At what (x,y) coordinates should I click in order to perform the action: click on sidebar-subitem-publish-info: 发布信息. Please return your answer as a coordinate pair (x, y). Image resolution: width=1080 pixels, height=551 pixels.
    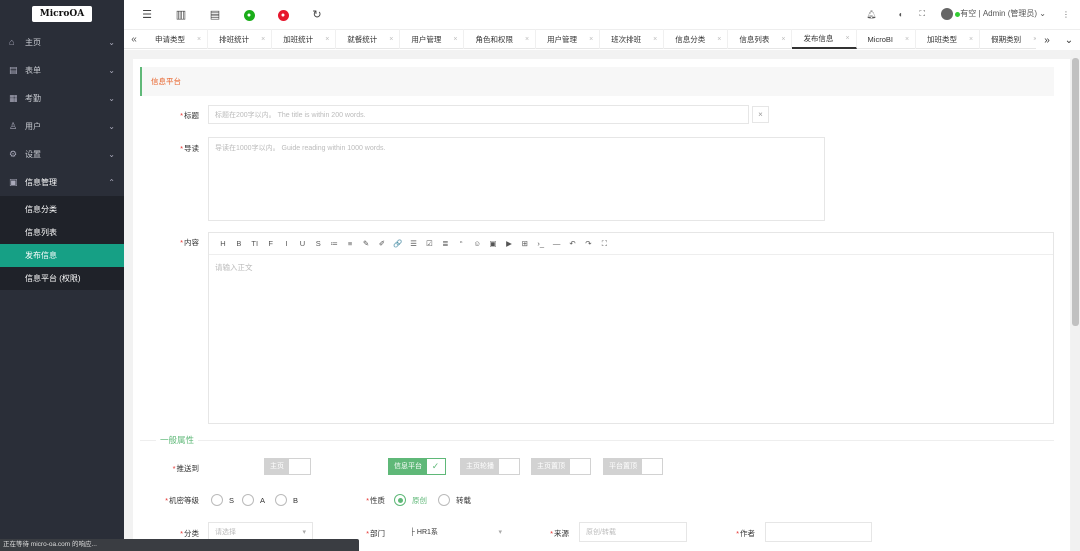
    Looking at the image, I should click on (62, 255).